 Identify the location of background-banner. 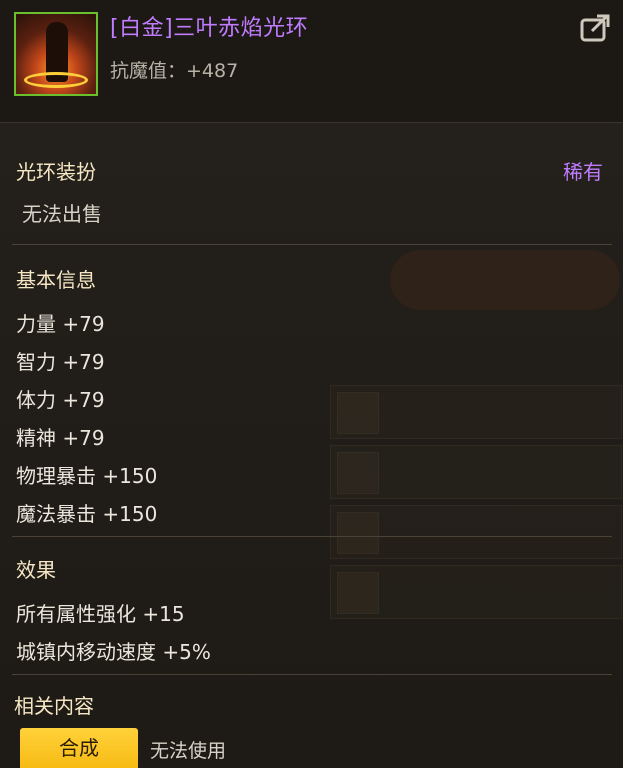
(505, 280).